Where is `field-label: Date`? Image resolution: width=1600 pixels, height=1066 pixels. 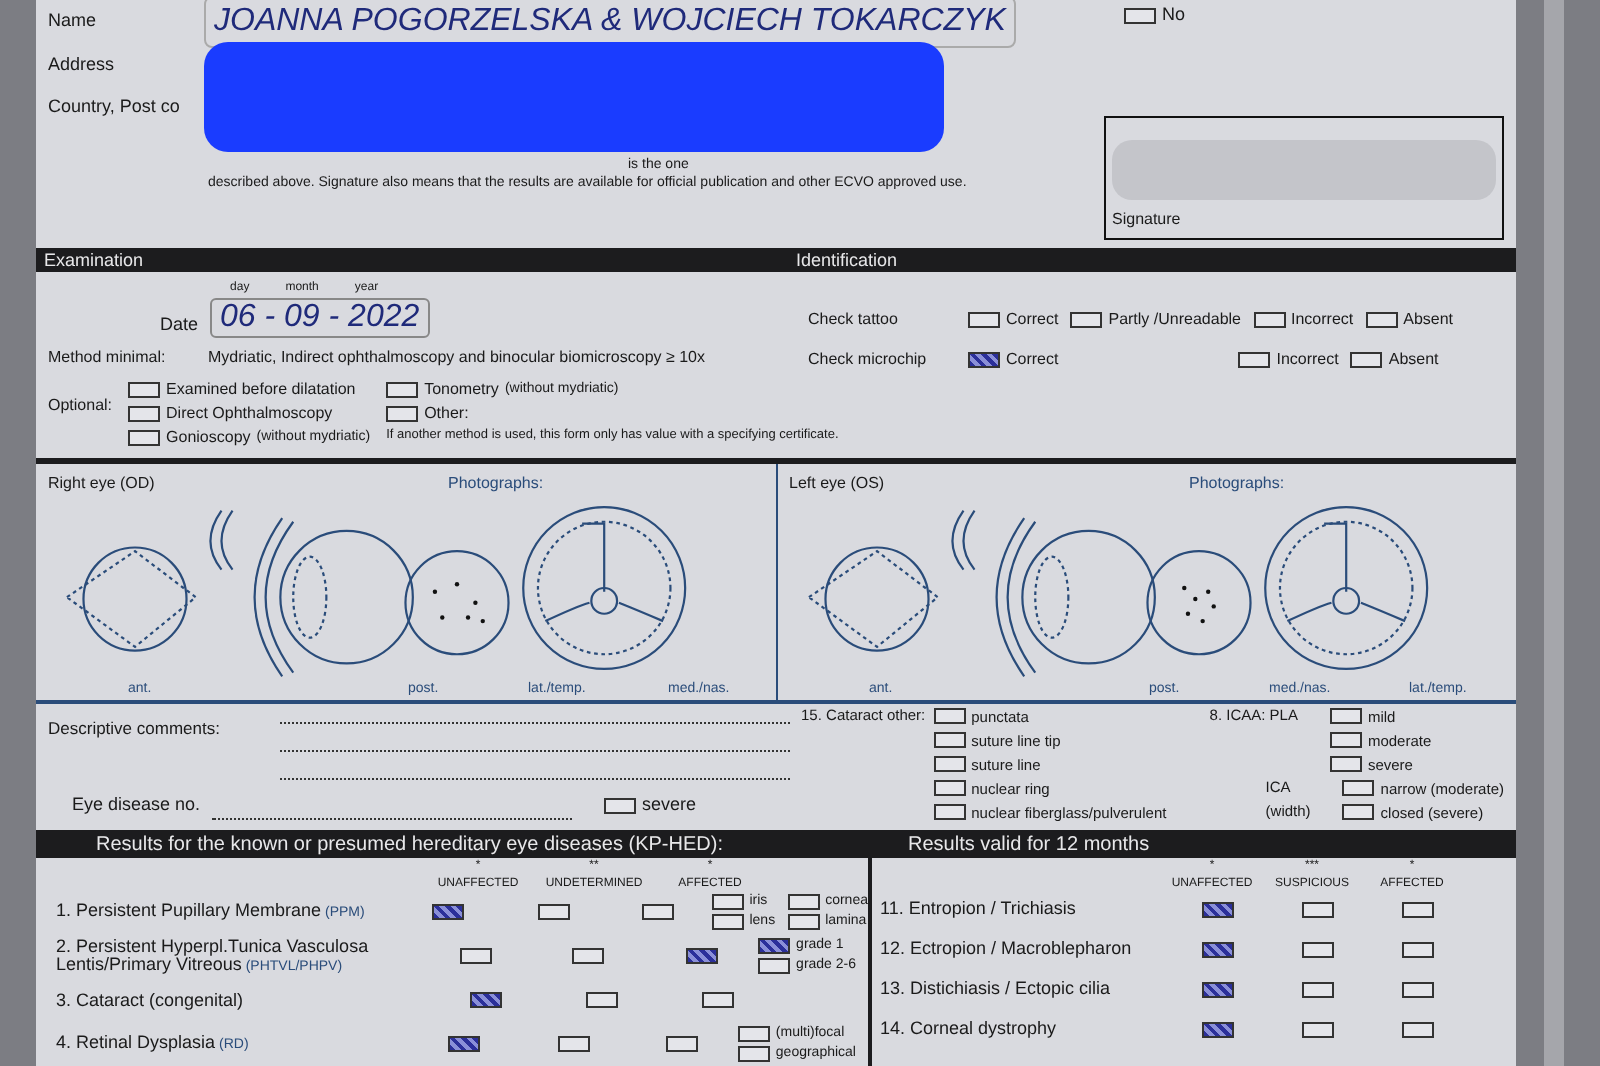
field-label: Date is located at coordinates (179, 324).